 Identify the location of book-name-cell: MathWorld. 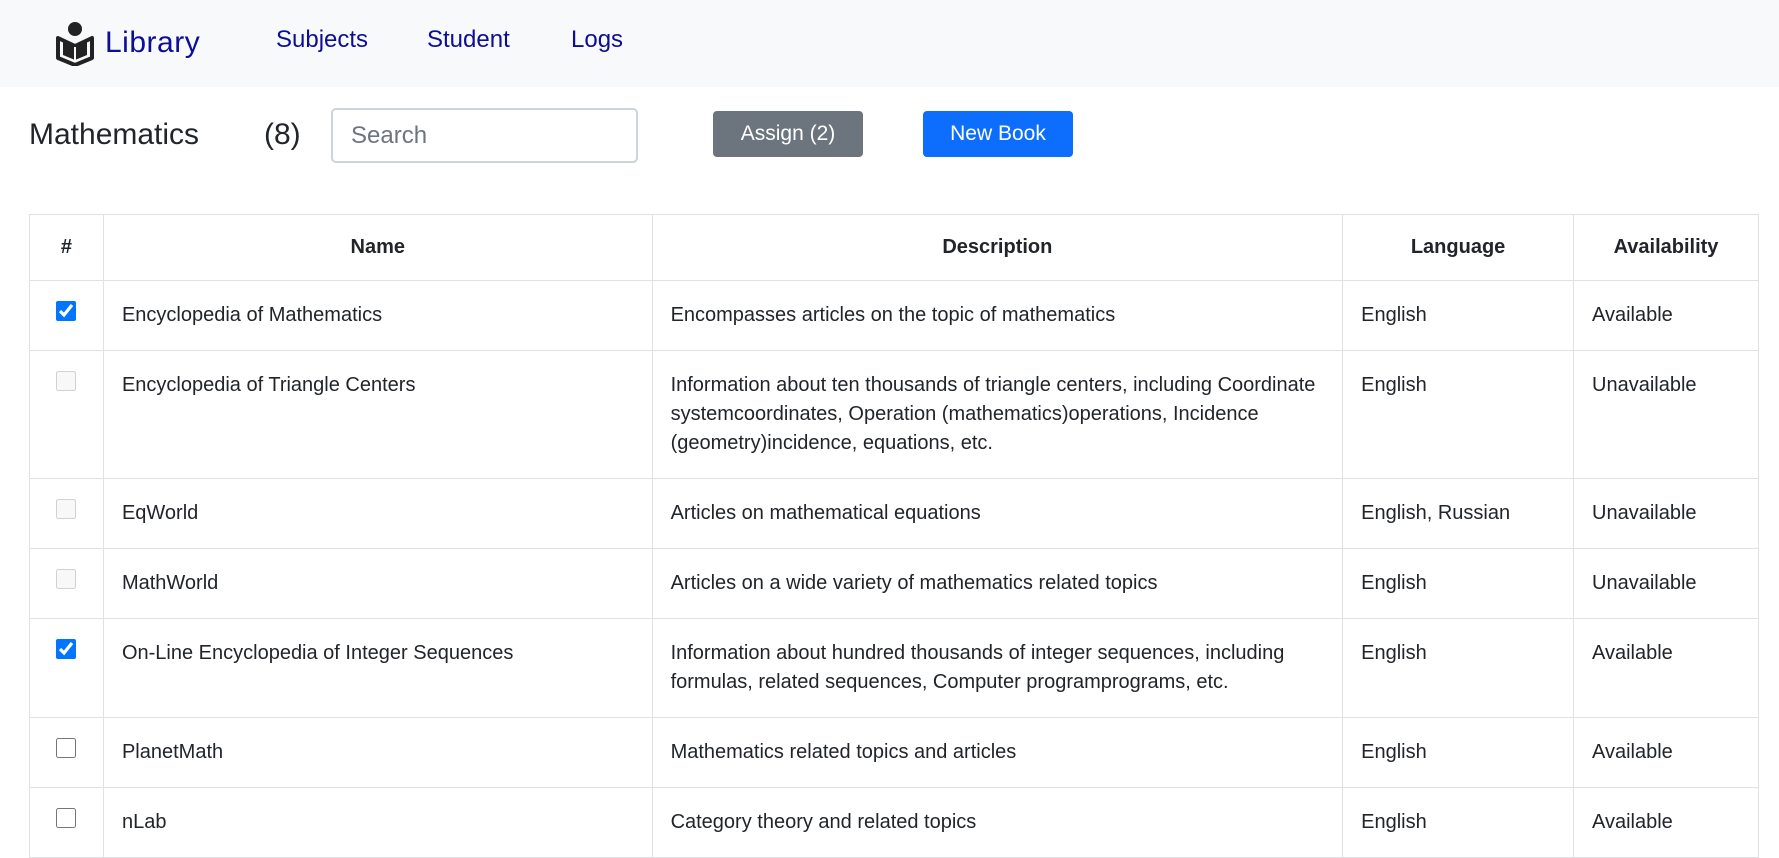
(377, 583).